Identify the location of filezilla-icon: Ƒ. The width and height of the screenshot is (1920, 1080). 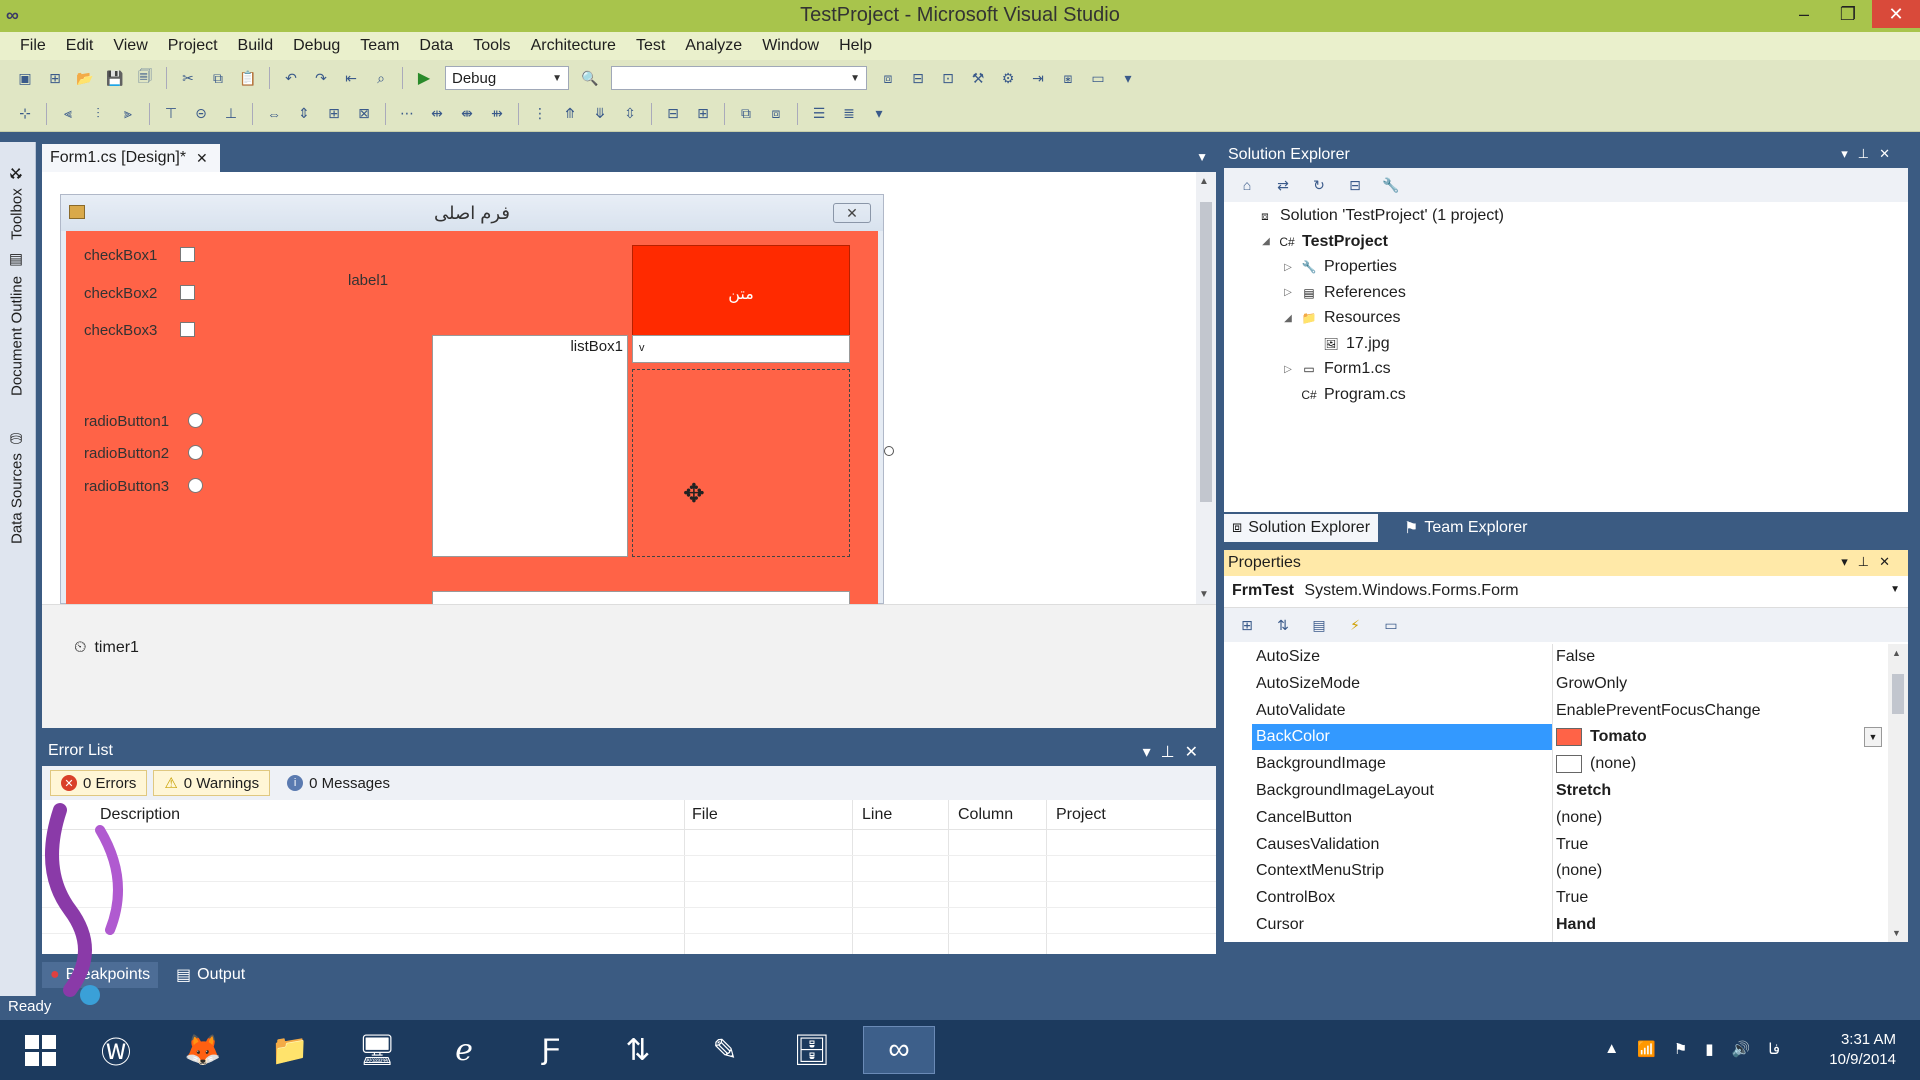
(551, 1050).